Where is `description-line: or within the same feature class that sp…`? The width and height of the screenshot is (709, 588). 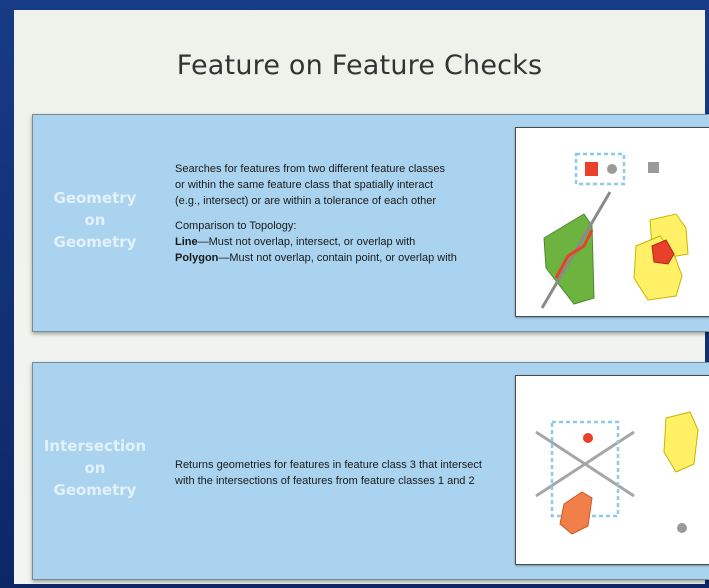 description-line: or within the same feature class that sp… is located at coordinates (304, 185).